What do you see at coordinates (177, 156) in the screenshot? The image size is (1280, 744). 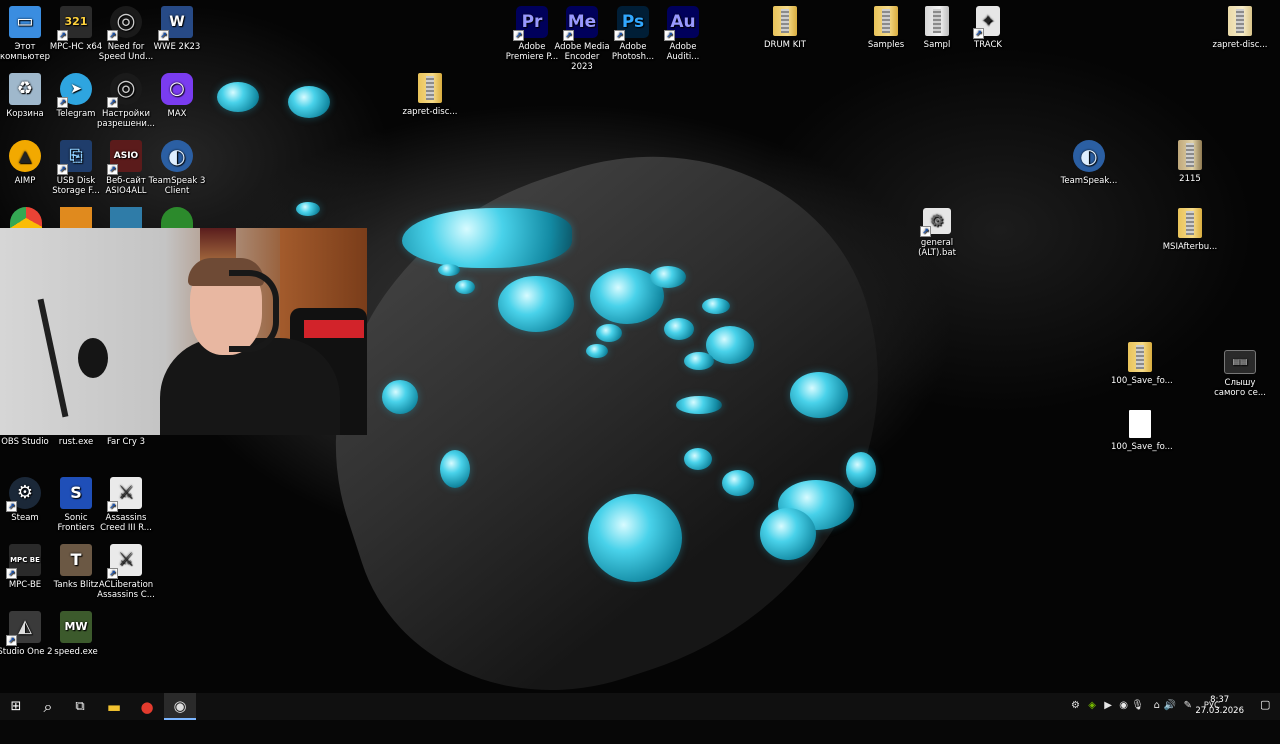 I see `teamspeak-icon: ◐` at bounding box center [177, 156].